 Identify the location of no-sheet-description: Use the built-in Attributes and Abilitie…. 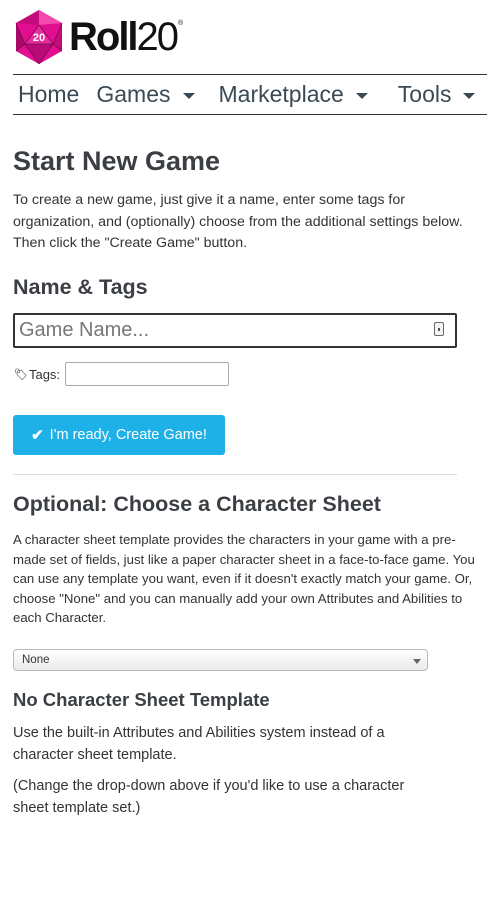
(199, 744).